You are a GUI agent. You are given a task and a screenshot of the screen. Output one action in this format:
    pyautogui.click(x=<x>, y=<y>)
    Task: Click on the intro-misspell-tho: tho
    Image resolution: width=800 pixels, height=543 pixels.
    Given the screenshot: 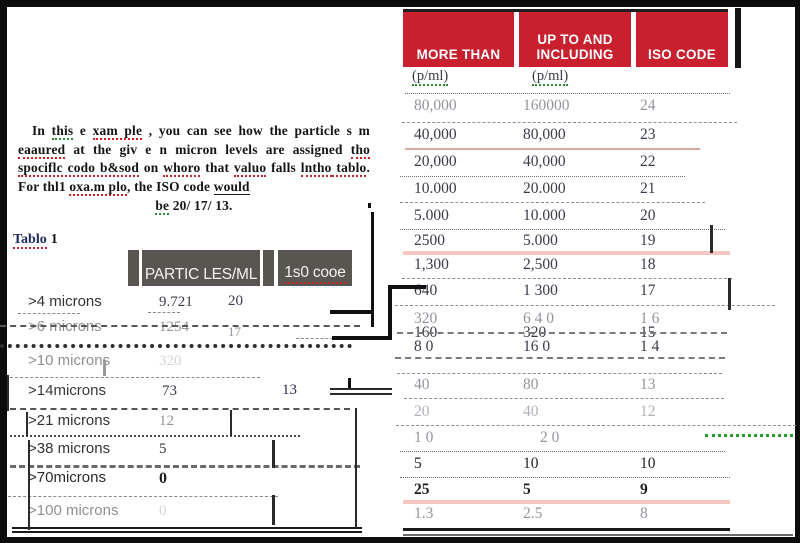 What is the action you would take?
    pyautogui.click(x=360, y=150)
    